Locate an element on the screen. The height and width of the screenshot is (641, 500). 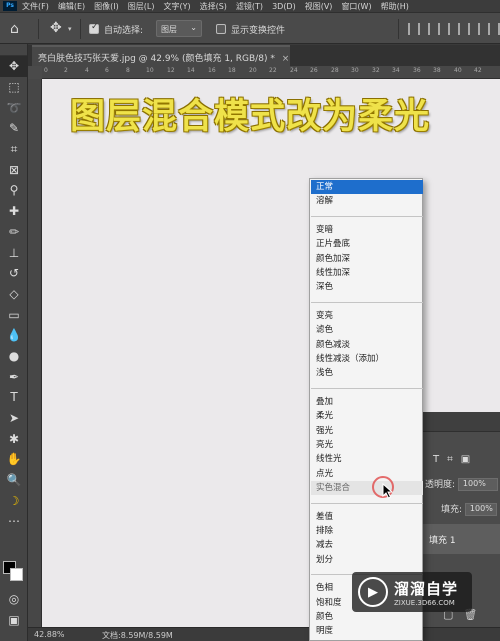
auto-select-checkbox is located at coordinates (94, 28).